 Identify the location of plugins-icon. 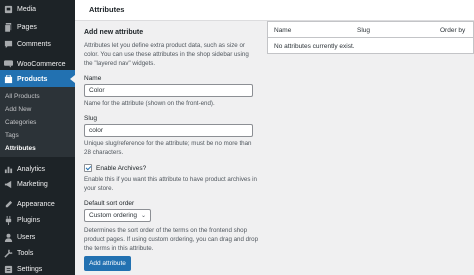
(8, 220).